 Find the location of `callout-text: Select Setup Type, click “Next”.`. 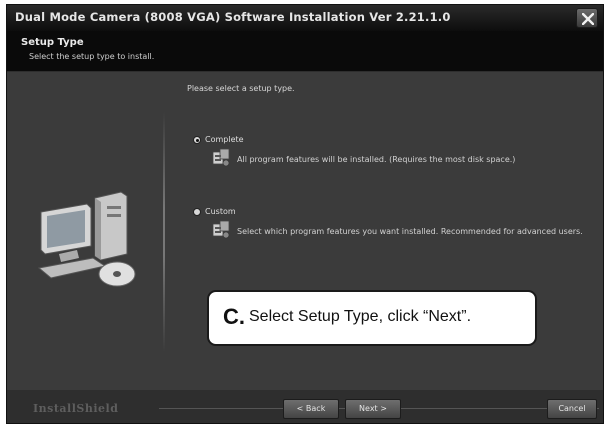

callout-text: Select Setup Type, click “Next”. is located at coordinates (360, 316).